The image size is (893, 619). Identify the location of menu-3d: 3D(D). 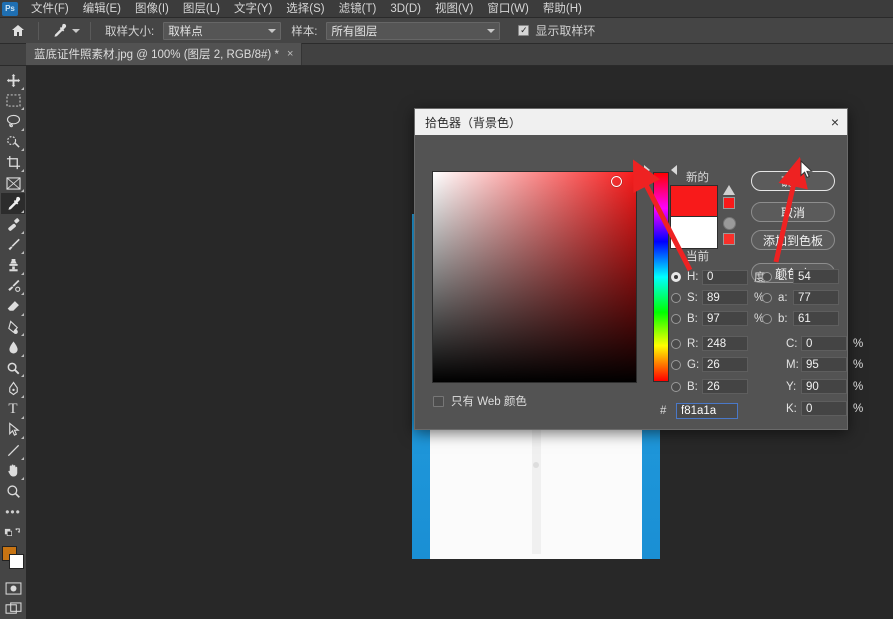
(405, 9).